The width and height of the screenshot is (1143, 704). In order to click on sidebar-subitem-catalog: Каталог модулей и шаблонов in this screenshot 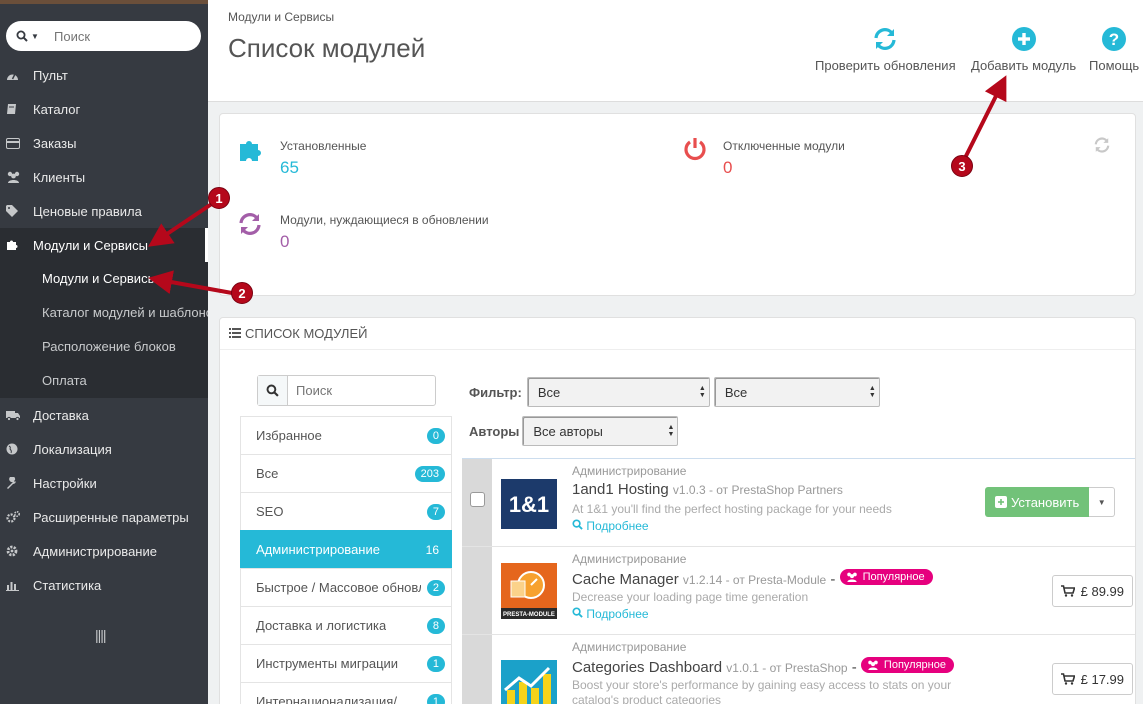, I will do `click(104, 313)`.